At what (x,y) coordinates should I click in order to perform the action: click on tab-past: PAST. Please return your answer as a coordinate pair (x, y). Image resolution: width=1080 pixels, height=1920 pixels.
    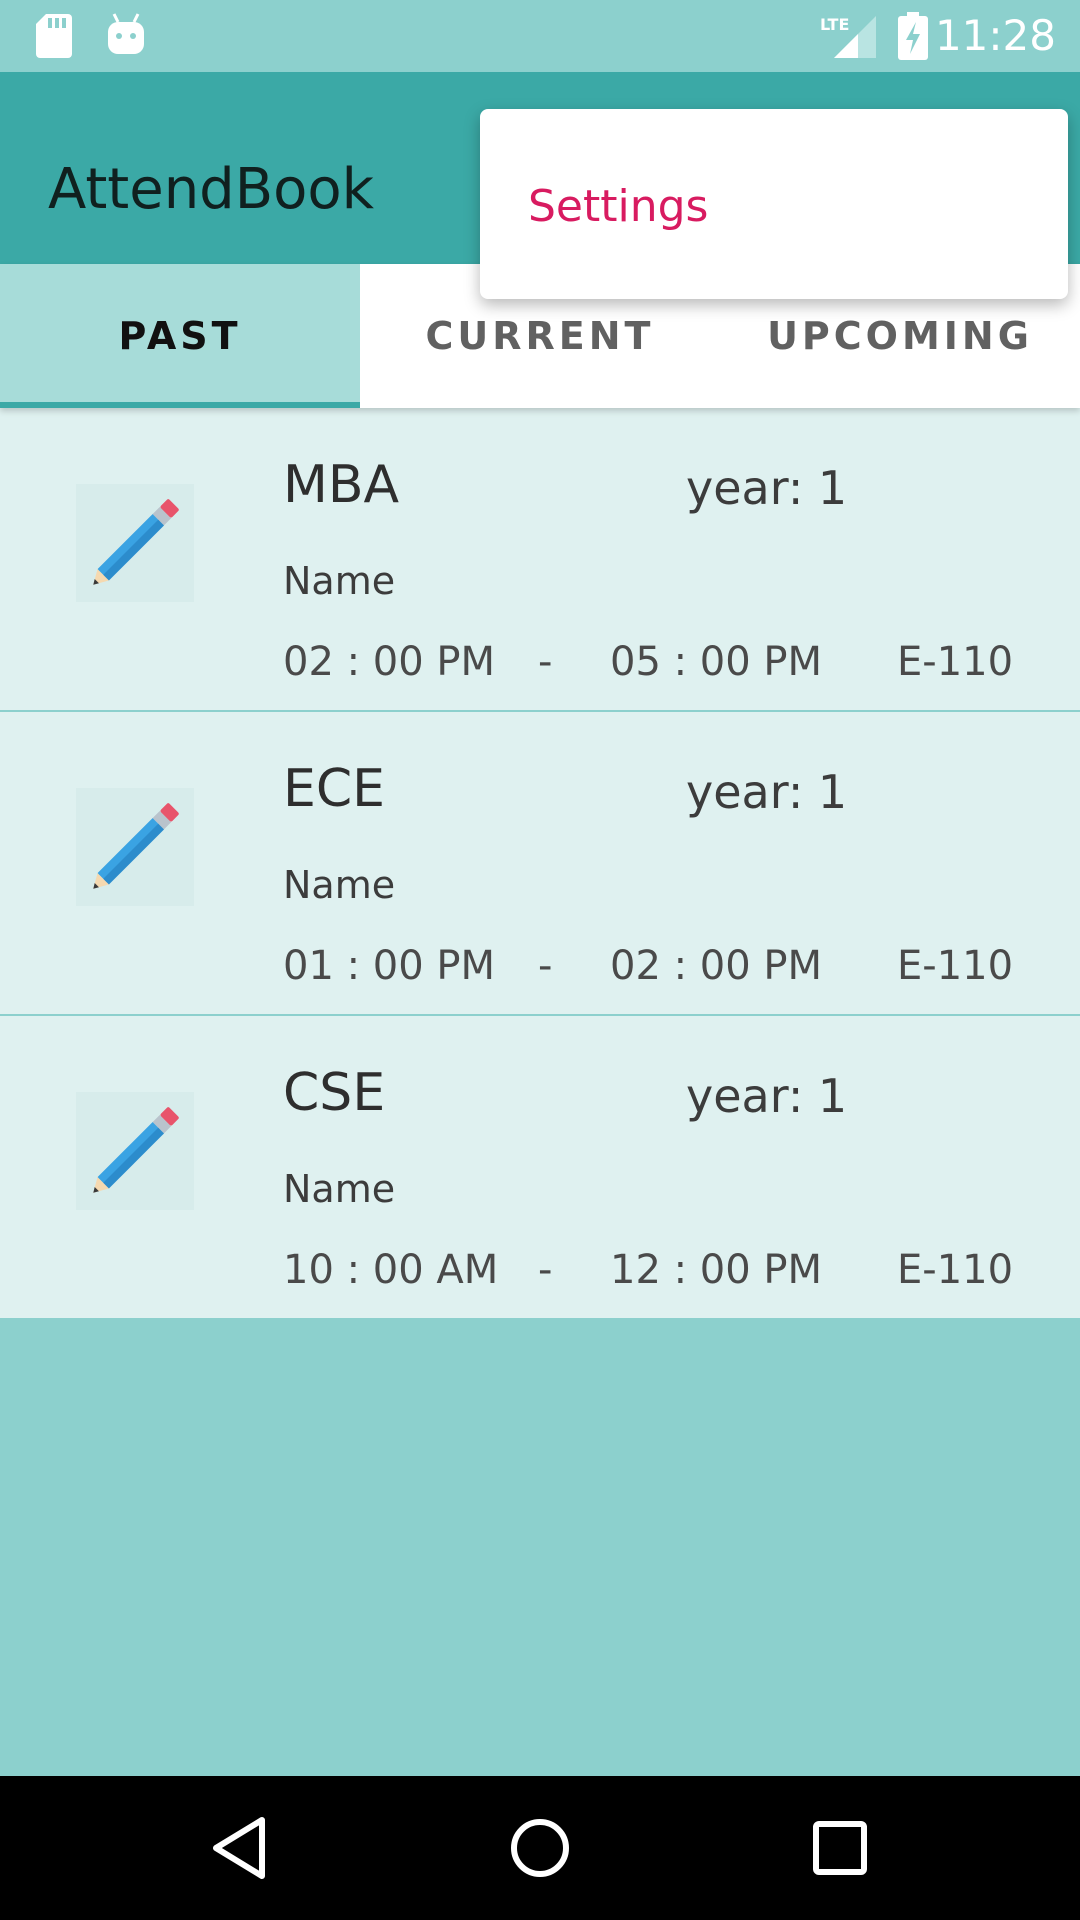
    Looking at the image, I should click on (180, 336).